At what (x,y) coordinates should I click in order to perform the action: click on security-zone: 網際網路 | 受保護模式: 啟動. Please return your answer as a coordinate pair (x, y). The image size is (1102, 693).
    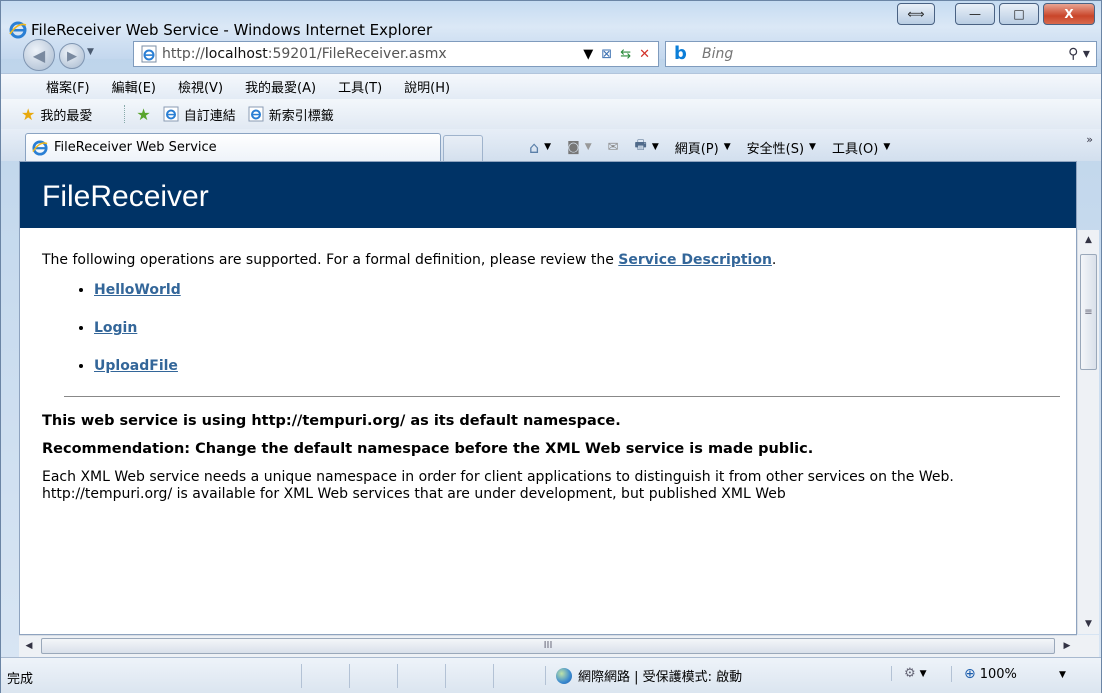
    Looking at the image, I should click on (643, 675).